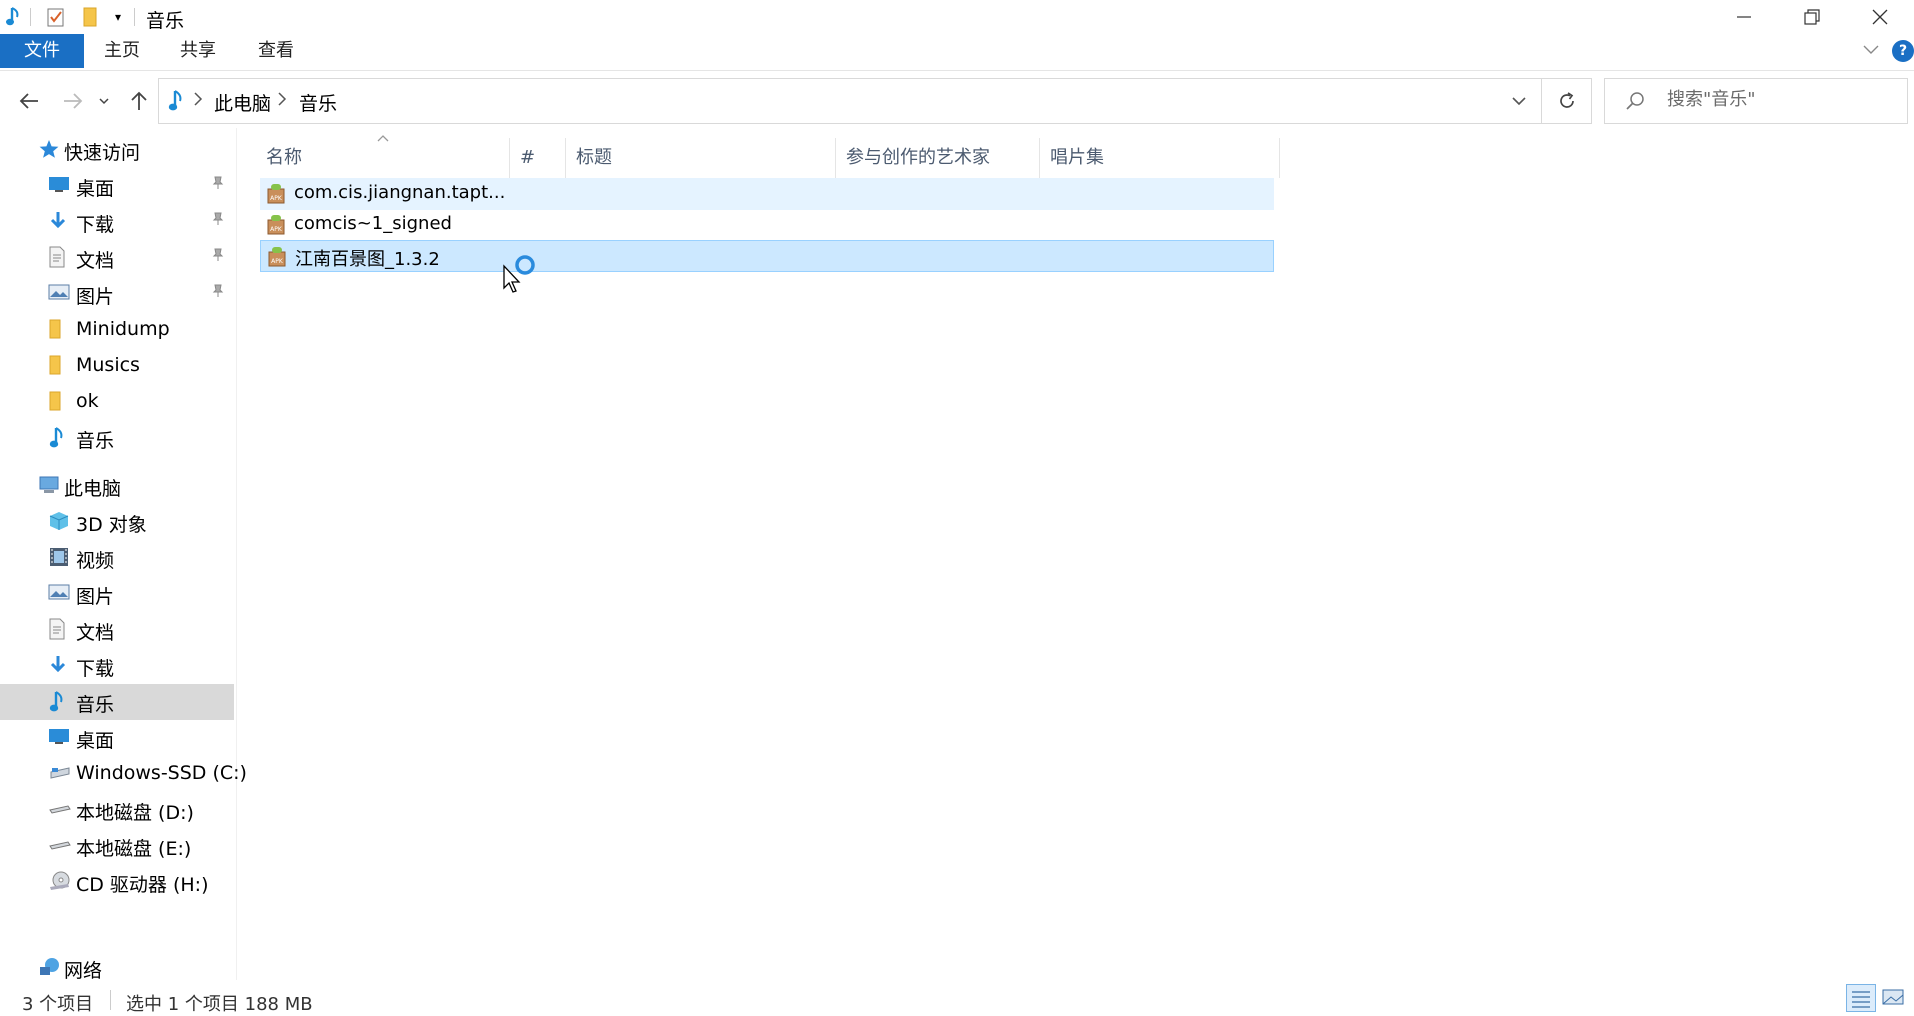  I want to click on back-button, so click(29, 101).